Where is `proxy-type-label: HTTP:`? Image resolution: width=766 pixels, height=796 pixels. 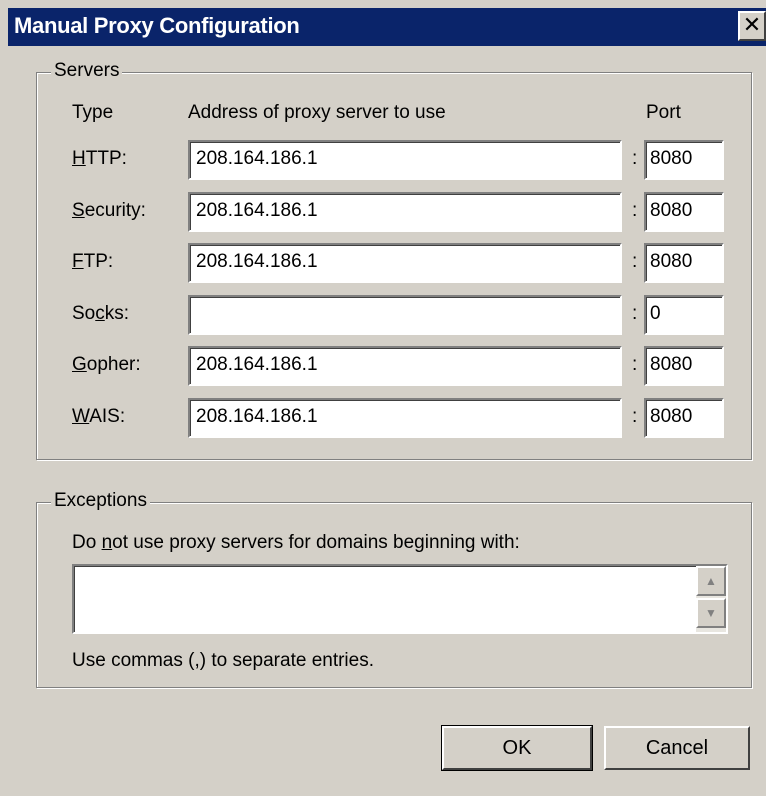
proxy-type-label: HTTP: is located at coordinates (99, 159).